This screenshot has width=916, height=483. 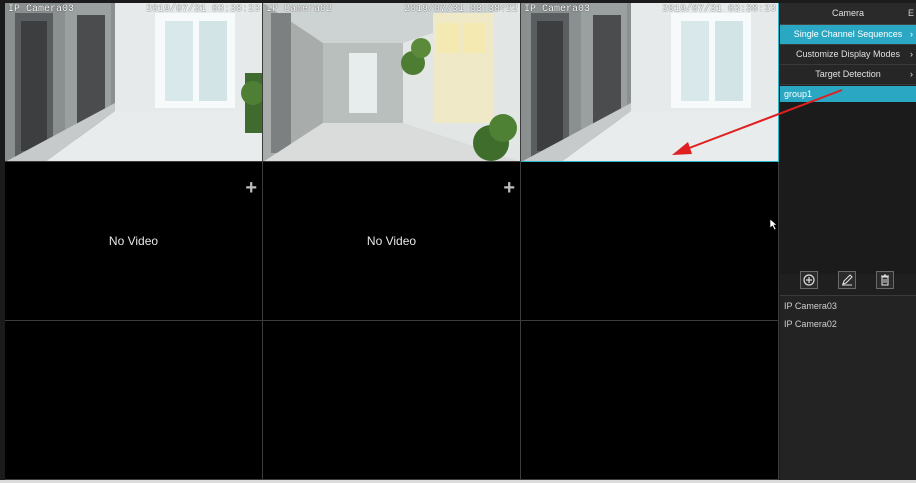 What do you see at coordinates (774, 225) in the screenshot?
I see `mouse-cursor-icon` at bounding box center [774, 225].